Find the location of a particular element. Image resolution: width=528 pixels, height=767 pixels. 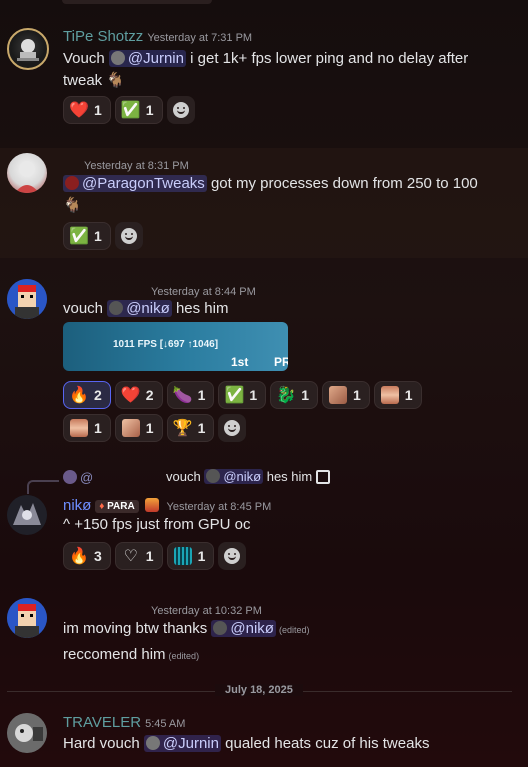

previous-message-edge is located at coordinates (137, 2).